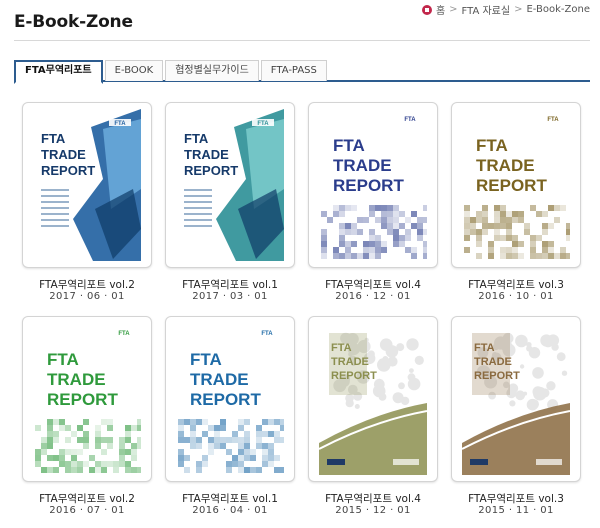  Describe the element at coordinates (87, 510) in the screenshot. I see `book-date: 2016 · 07 · 01` at that location.